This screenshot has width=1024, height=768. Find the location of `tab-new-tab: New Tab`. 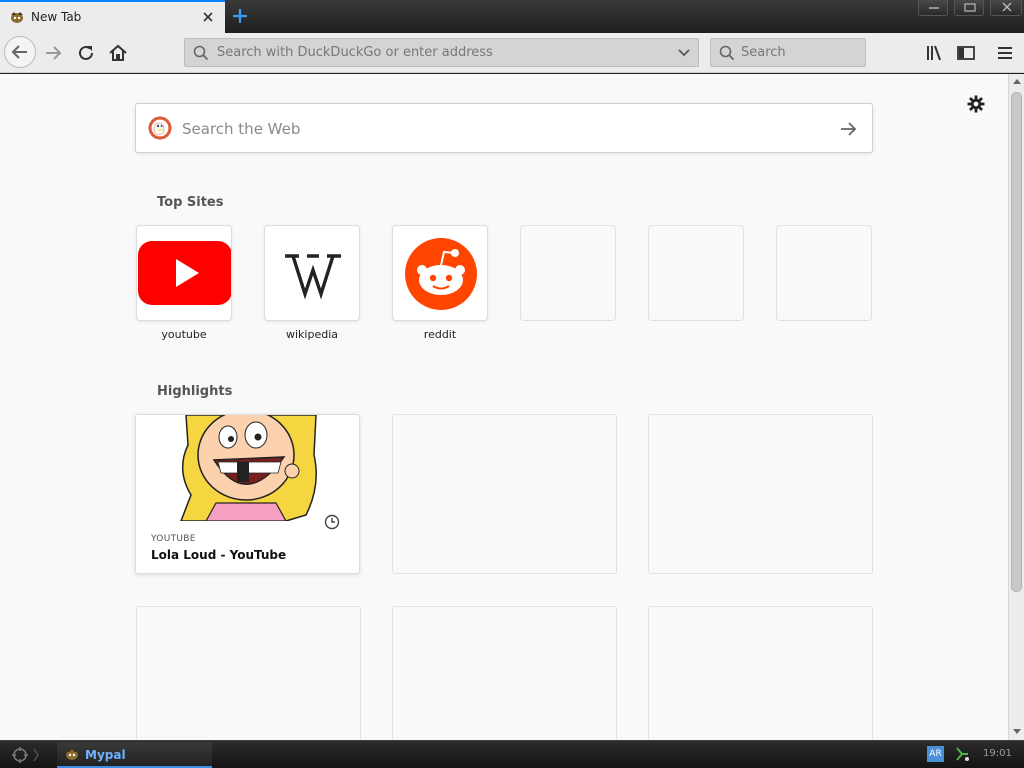

tab-new-tab: New Tab is located at coordinates (112, 16).